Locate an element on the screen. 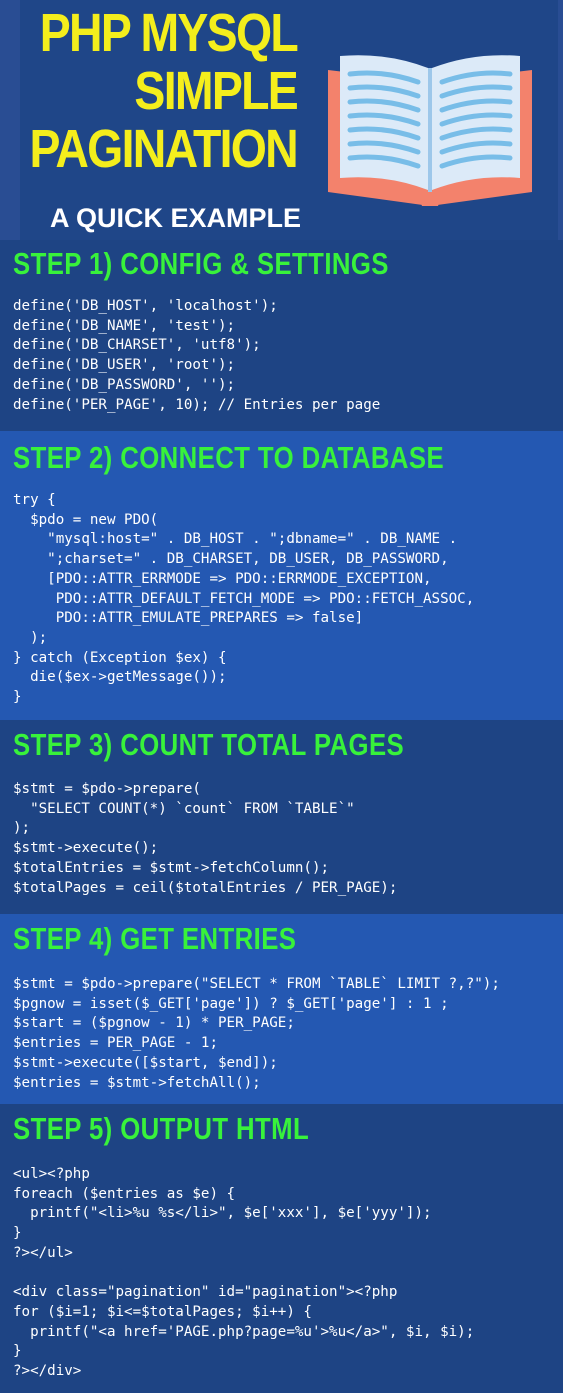 Image resolution: width=563 pixels, height=1393 pixels. open-book-icon is located at coordinates (430, 130).